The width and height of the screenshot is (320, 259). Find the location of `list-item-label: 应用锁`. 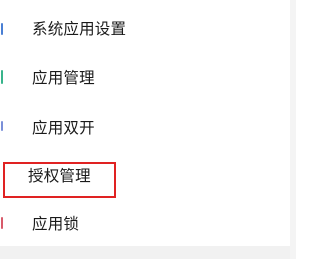

list-item-label: 应用锁 is located at coordinates (56, 224).